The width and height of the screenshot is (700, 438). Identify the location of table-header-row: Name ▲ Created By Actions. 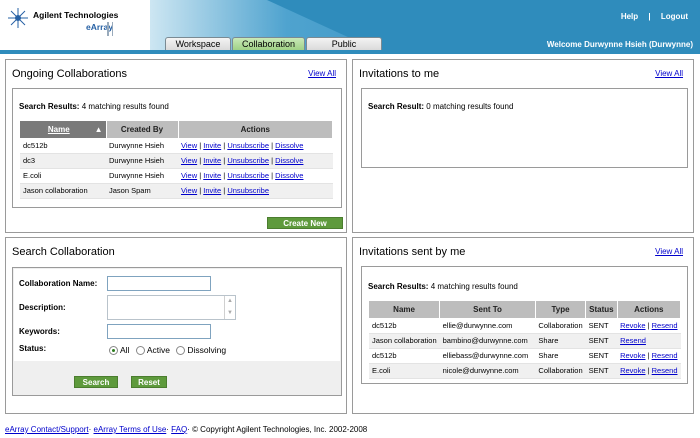
(176, 129).